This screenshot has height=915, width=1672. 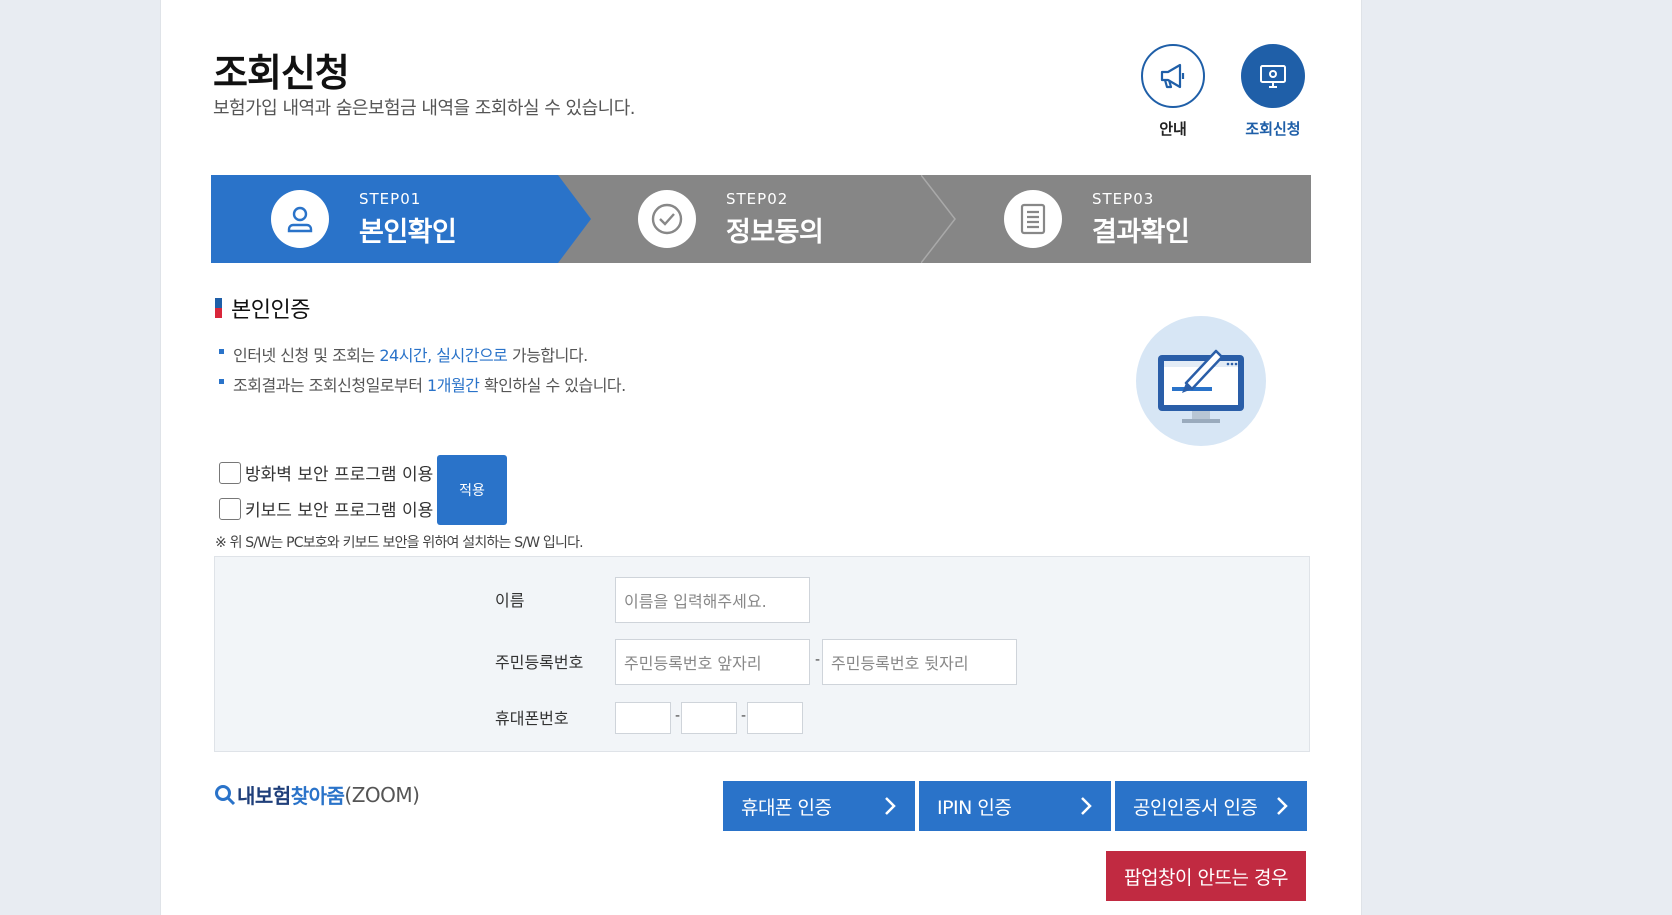 What do you see at coordinates (1195, 807) in the screenshot?
I see `cert-auth-label: 공인인증서 인증` at bounding box center [1195, 807].